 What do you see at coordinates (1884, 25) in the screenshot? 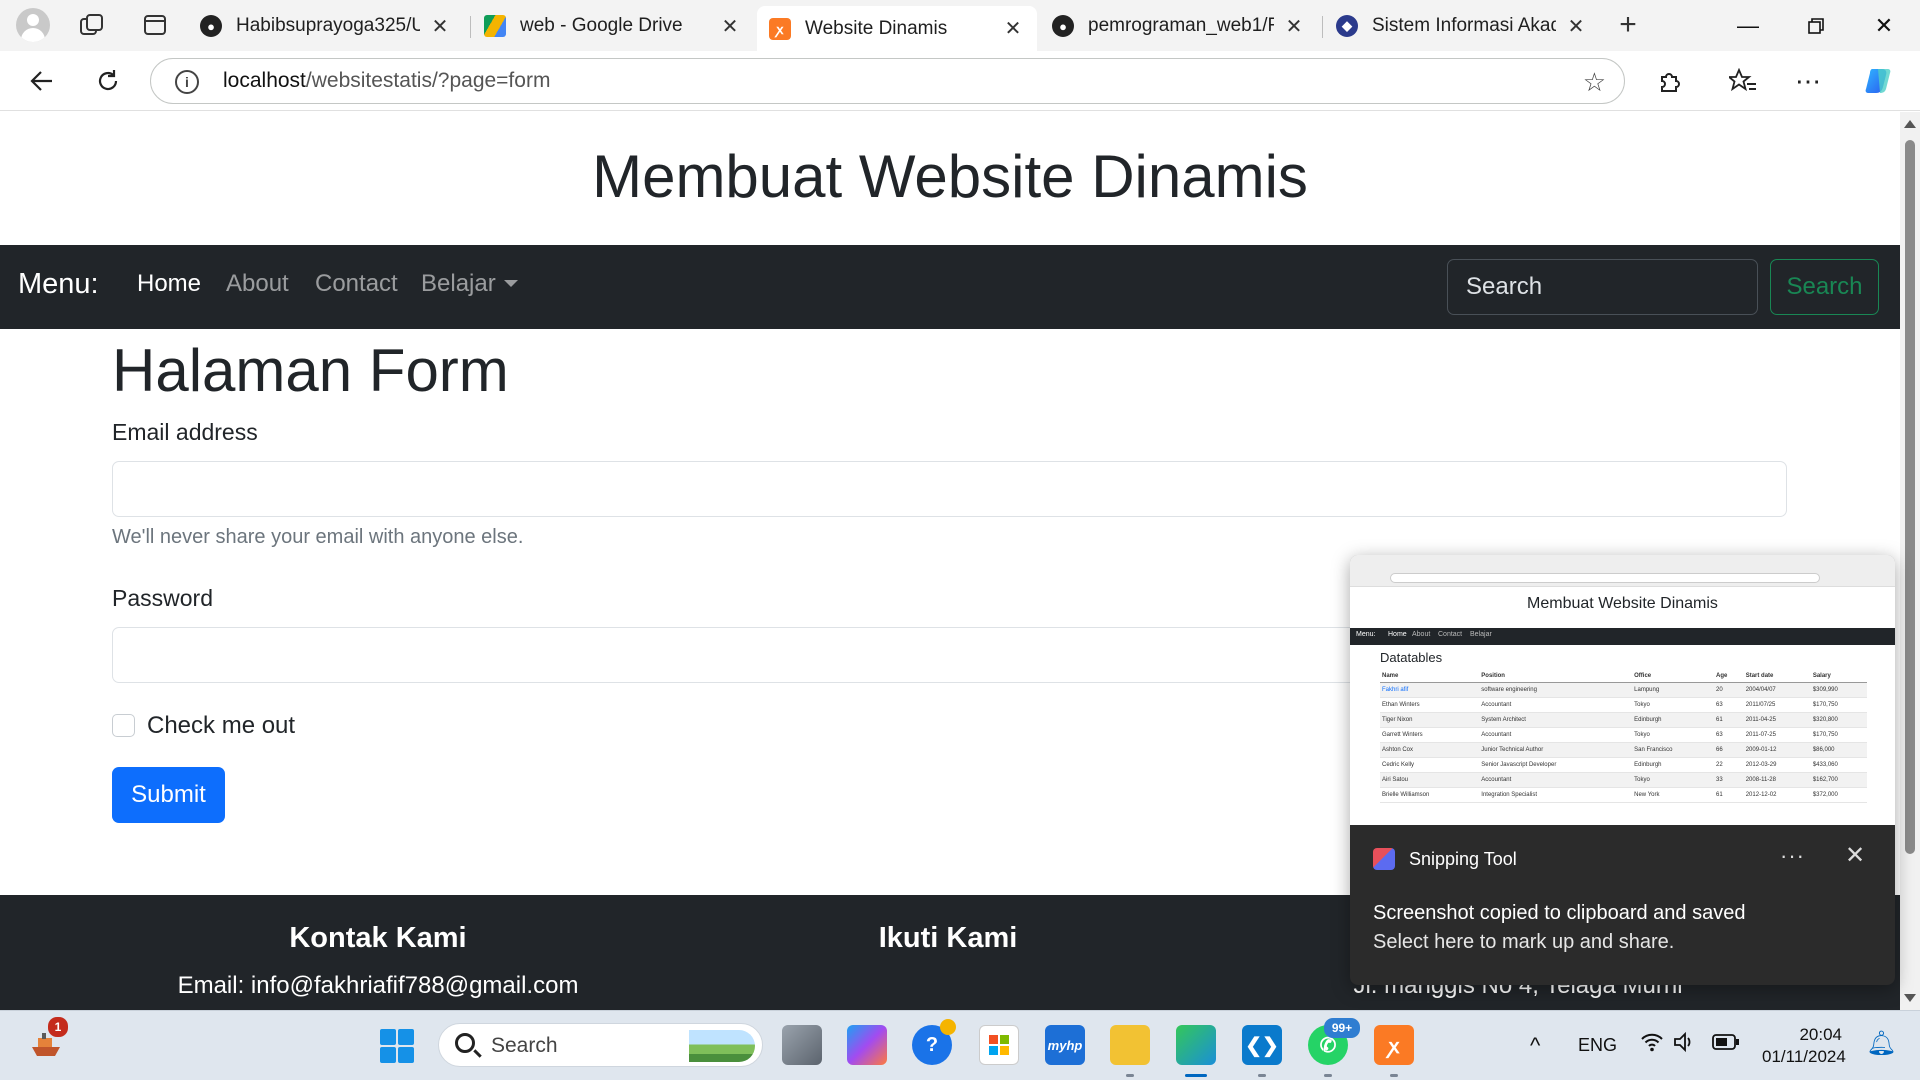
I see `close-window-button: ✕` at bounding box center [1884, 25].